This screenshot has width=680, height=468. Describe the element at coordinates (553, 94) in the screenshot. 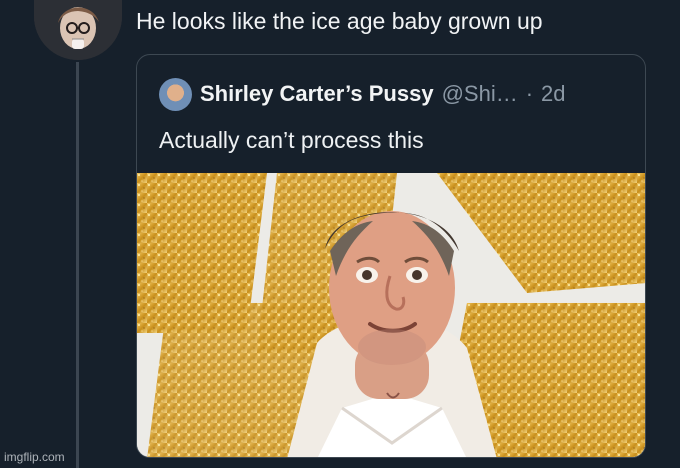

I see `quoted-tweet-timestamp: 2d` at that location.